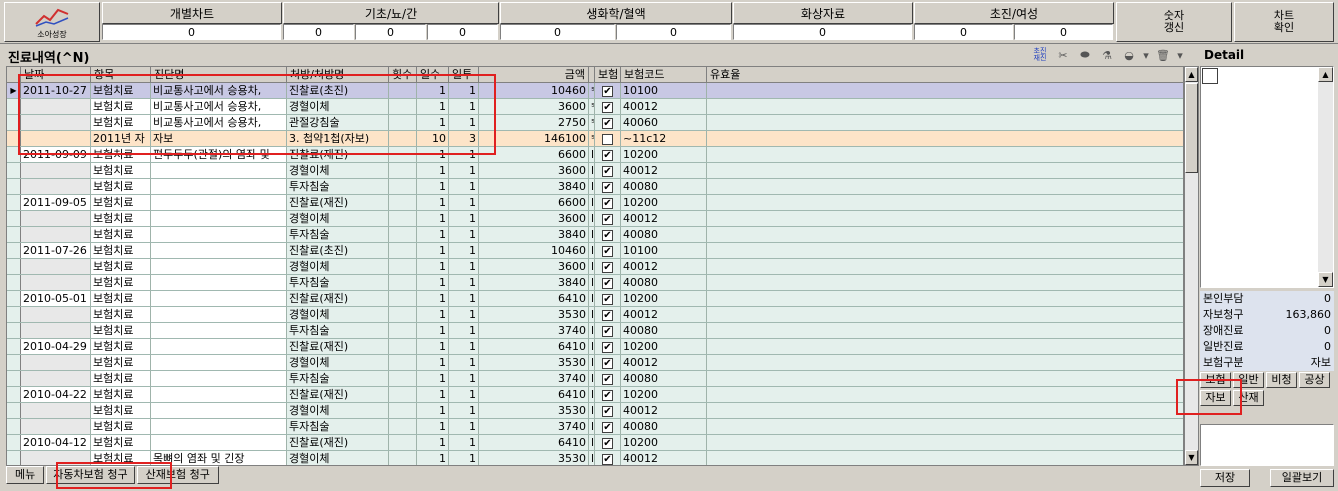  I want to click on group-title: 기초/뇨/간, so click(391, 13).